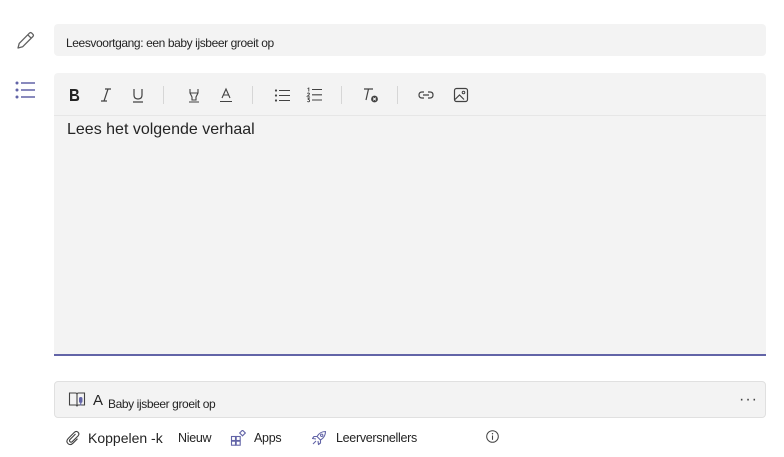  What do you see at coordinates (226, 95) in the screenshot?
I see `font-color-icon` at bounding box center [226, 95].